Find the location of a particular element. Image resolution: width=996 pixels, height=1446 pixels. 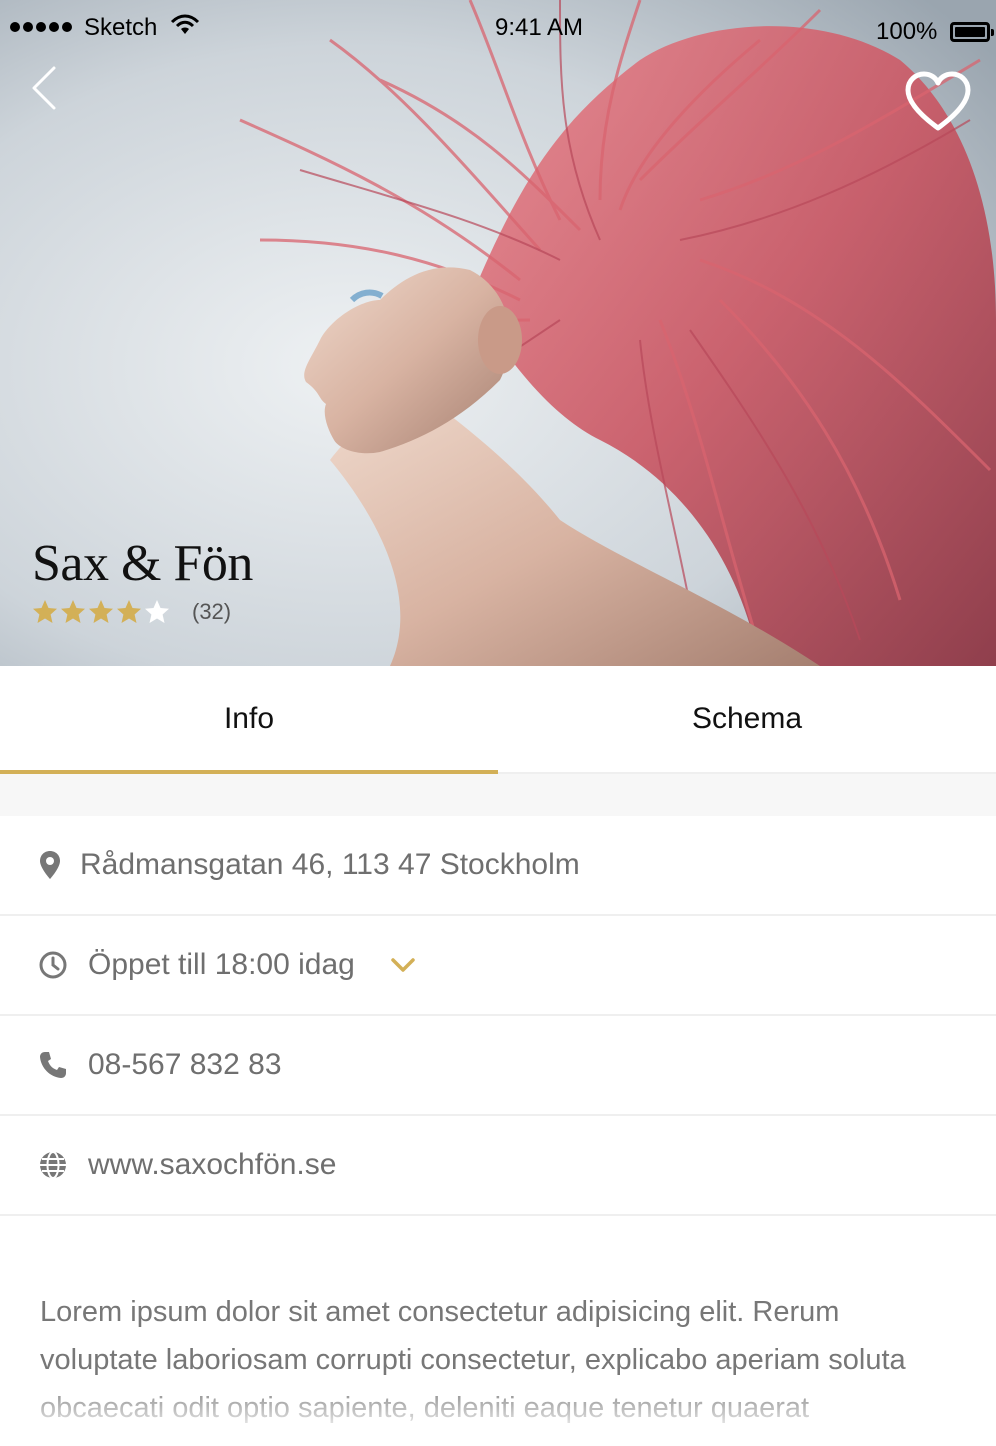

address-row: Rådmansgatan 46, 113 47 Stockholm is located at coordinates (498, 866).